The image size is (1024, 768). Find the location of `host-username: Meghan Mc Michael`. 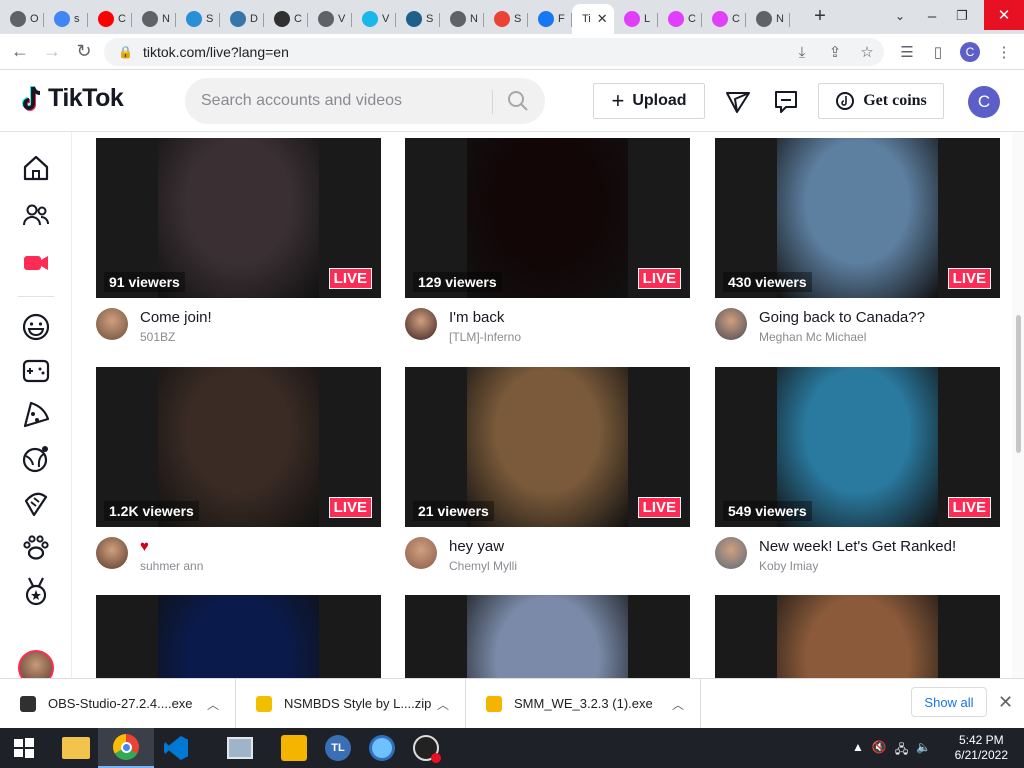

host-username: Meghan Mc Michael is located at coordinates (812, 337).